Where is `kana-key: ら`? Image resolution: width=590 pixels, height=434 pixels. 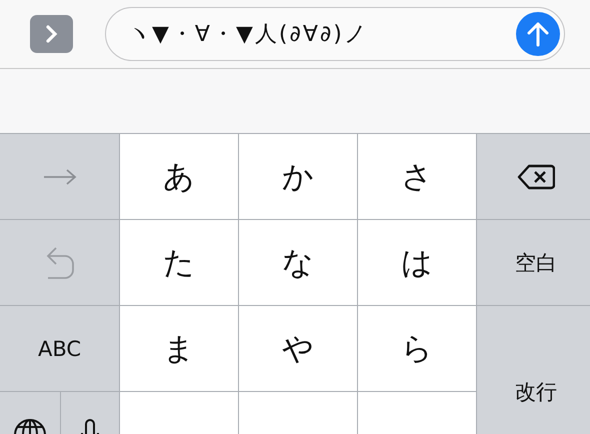
kana-key: ら is located at coordinates (417, 348).